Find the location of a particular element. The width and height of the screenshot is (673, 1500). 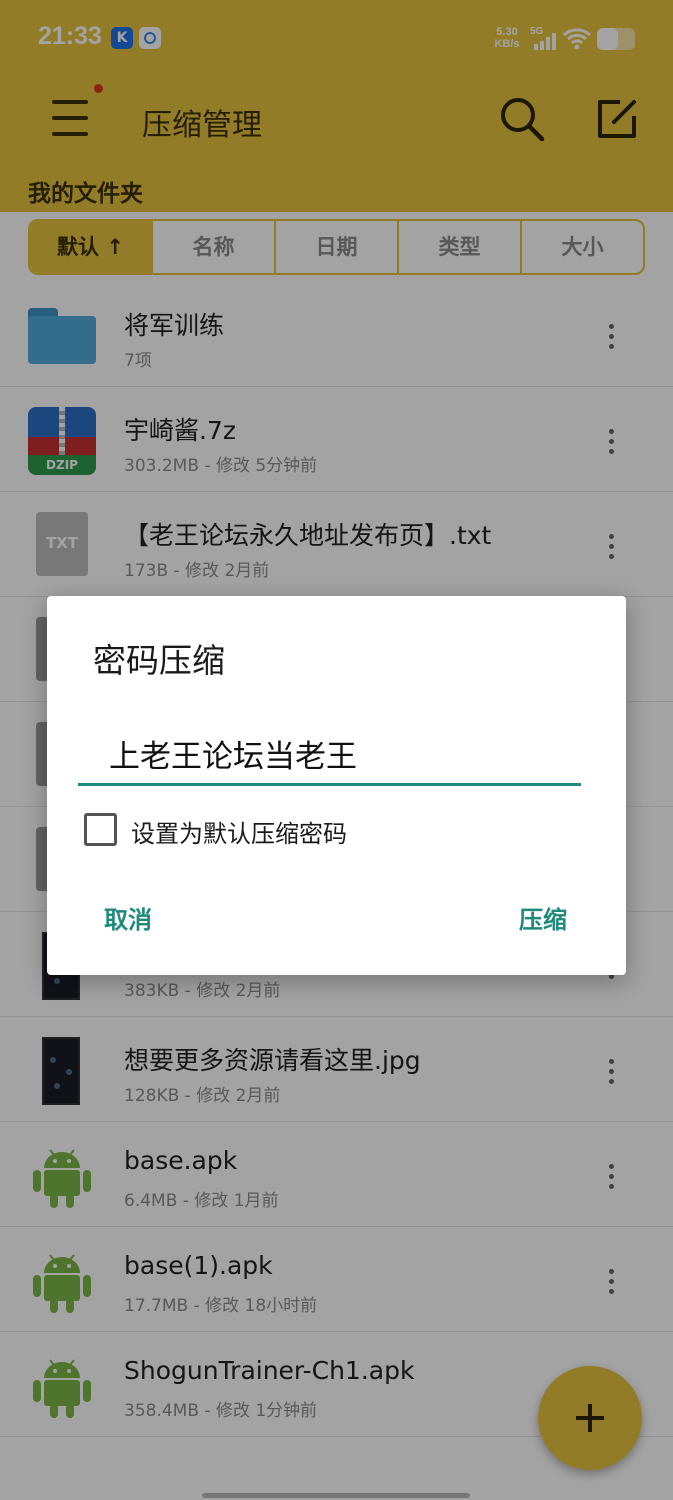

compress-button: 压缩 is located at coordinates (543, 917).